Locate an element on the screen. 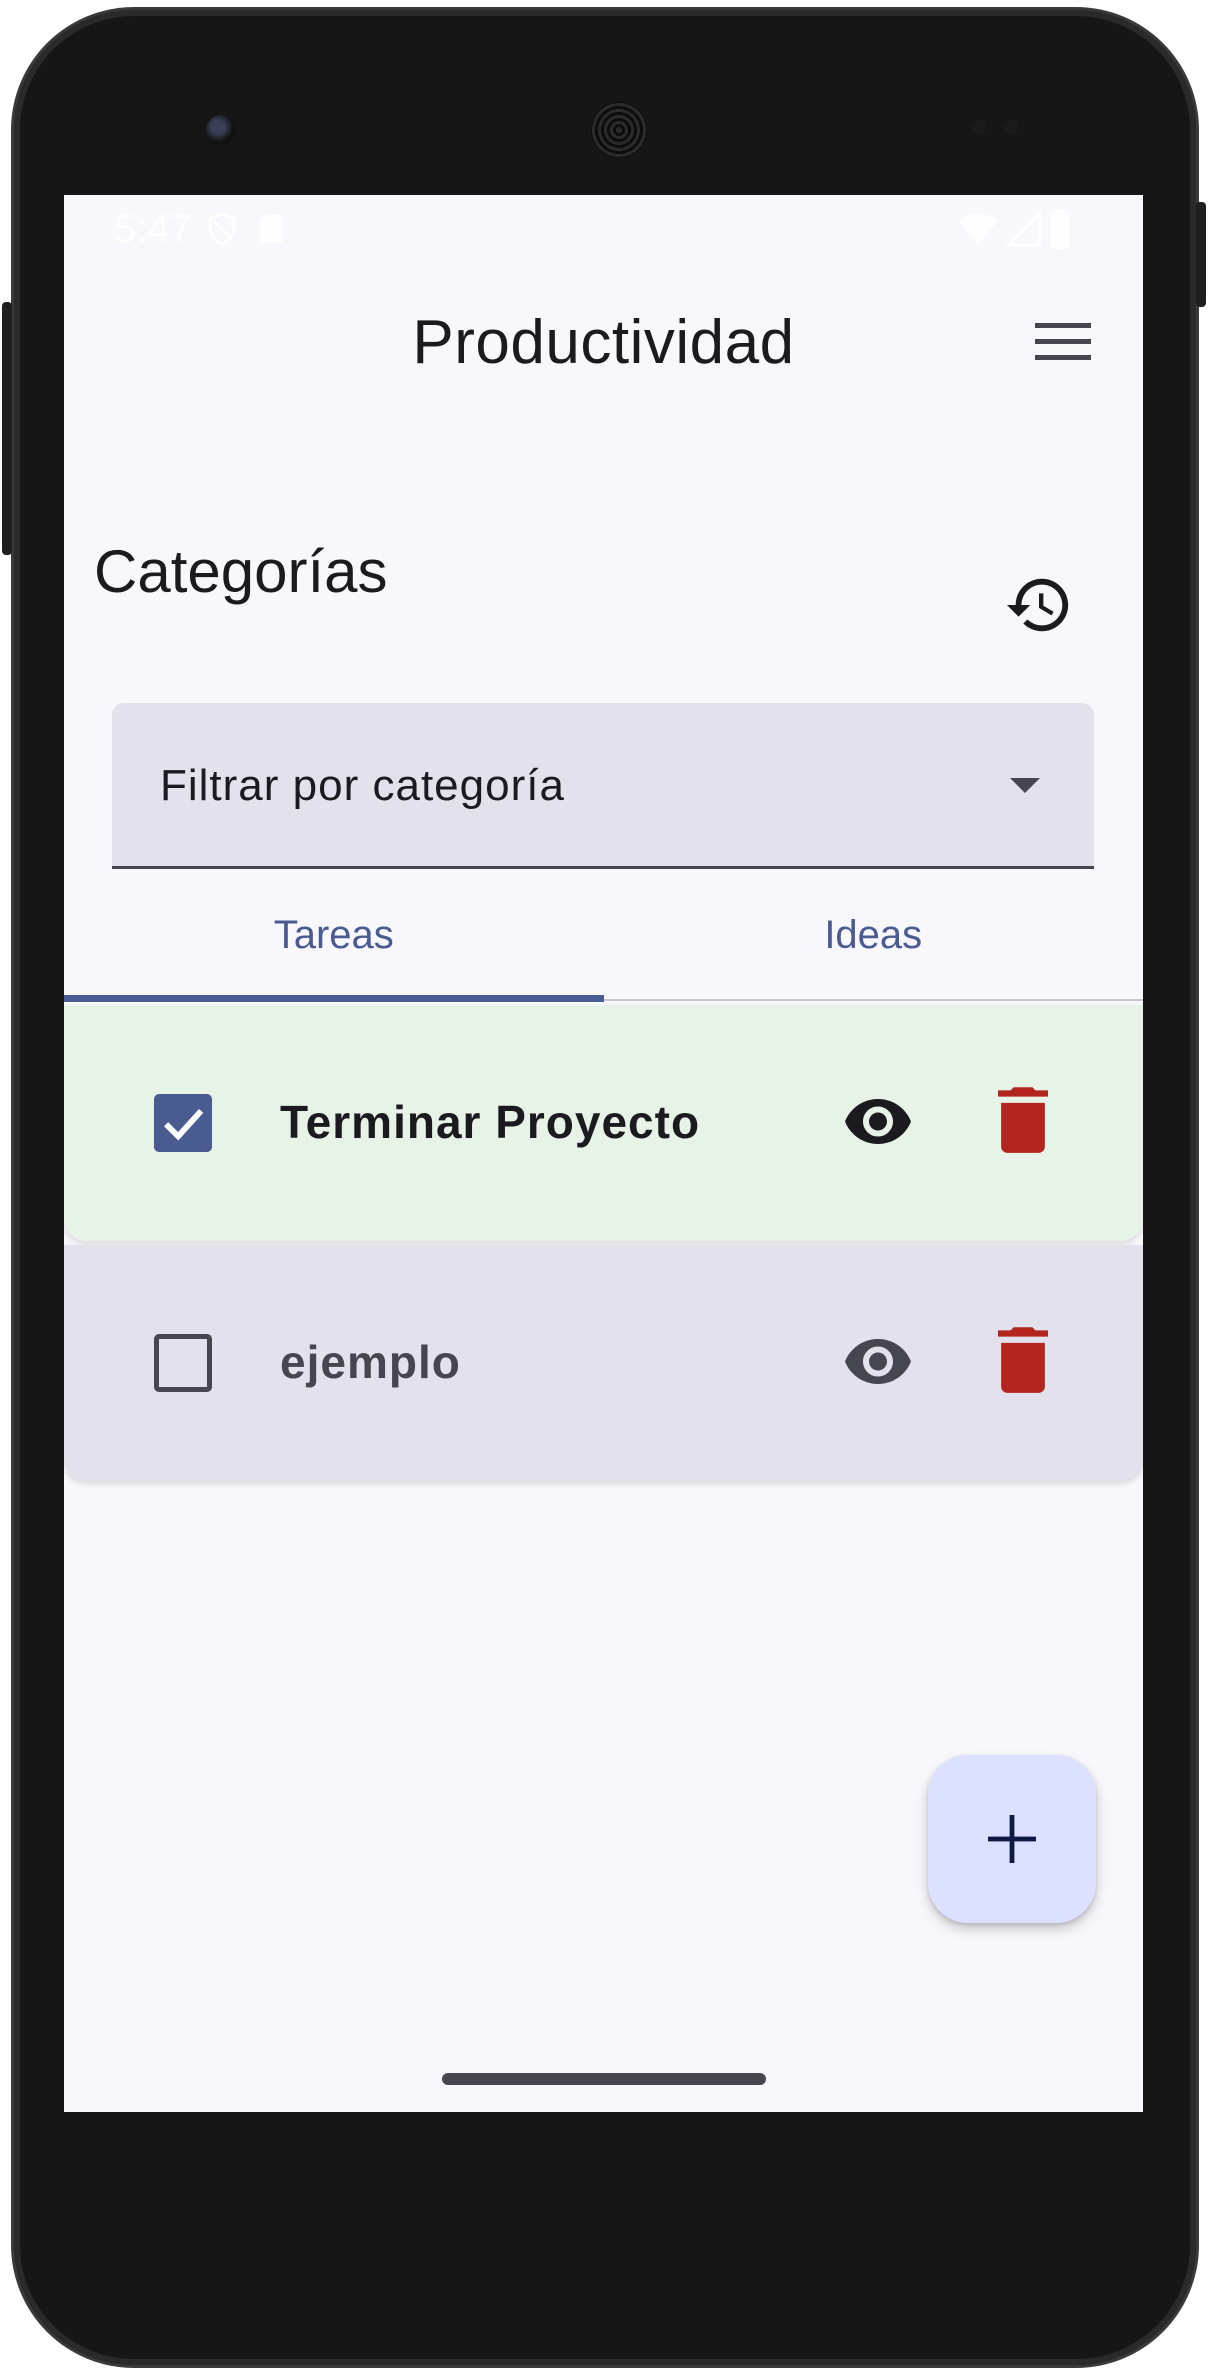  add-task-button is located at coordinates (1012, 1839).